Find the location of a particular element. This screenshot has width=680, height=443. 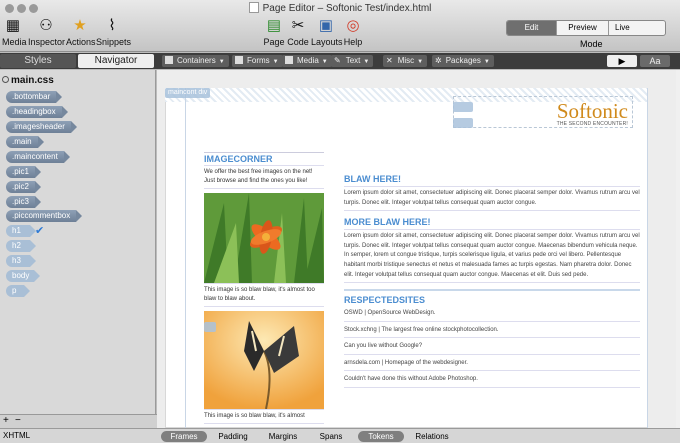

padding-toggle: Padding is located at coordinates (233, 436).